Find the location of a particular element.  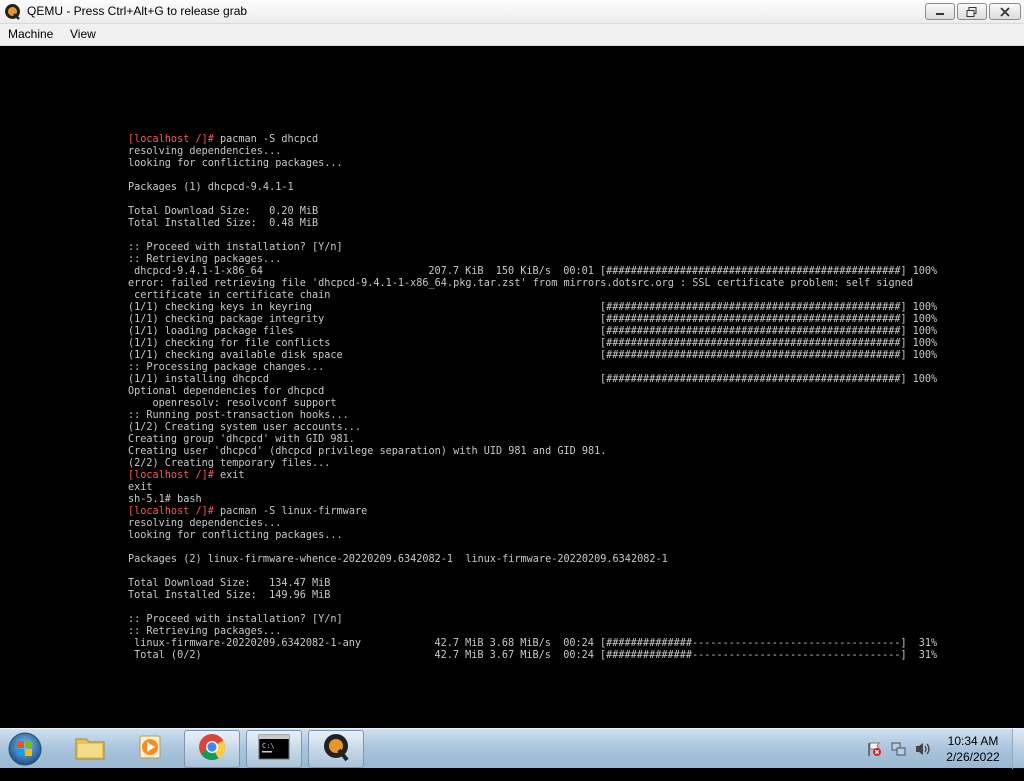

taskbar-chrome is located at coordinates (212, 749).